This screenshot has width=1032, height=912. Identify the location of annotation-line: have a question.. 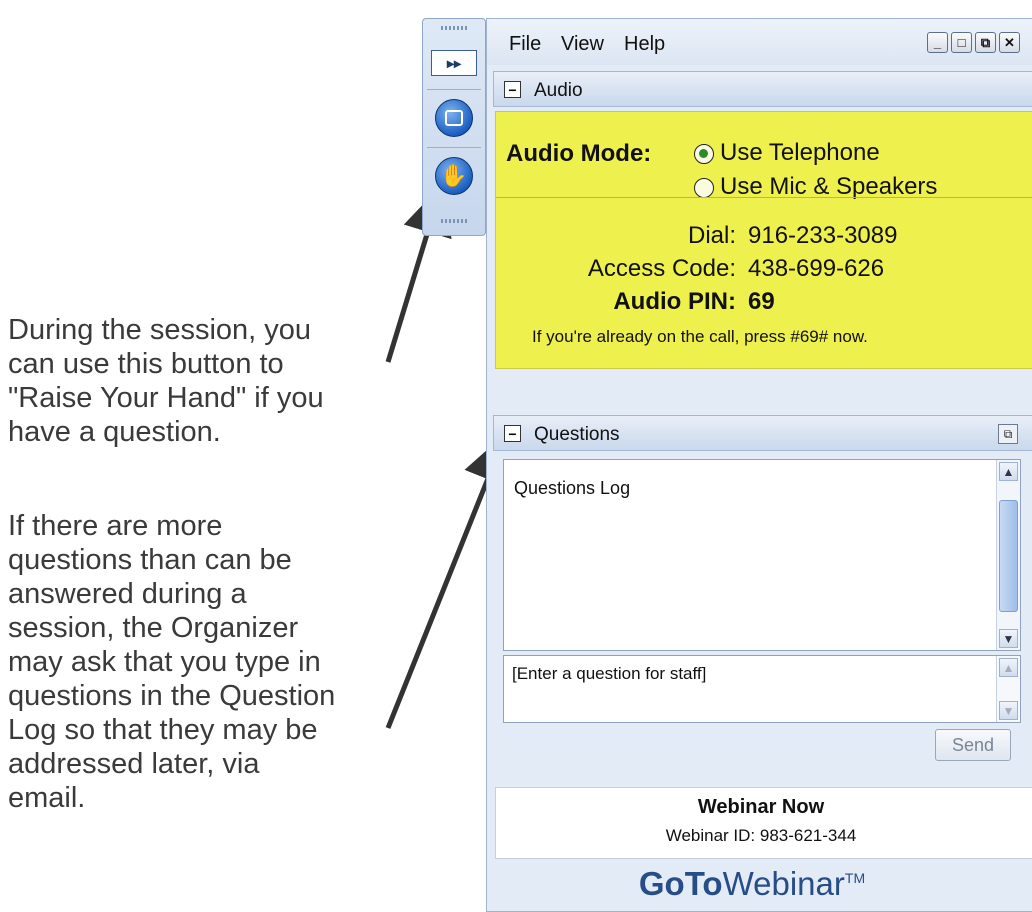
(114, 432).